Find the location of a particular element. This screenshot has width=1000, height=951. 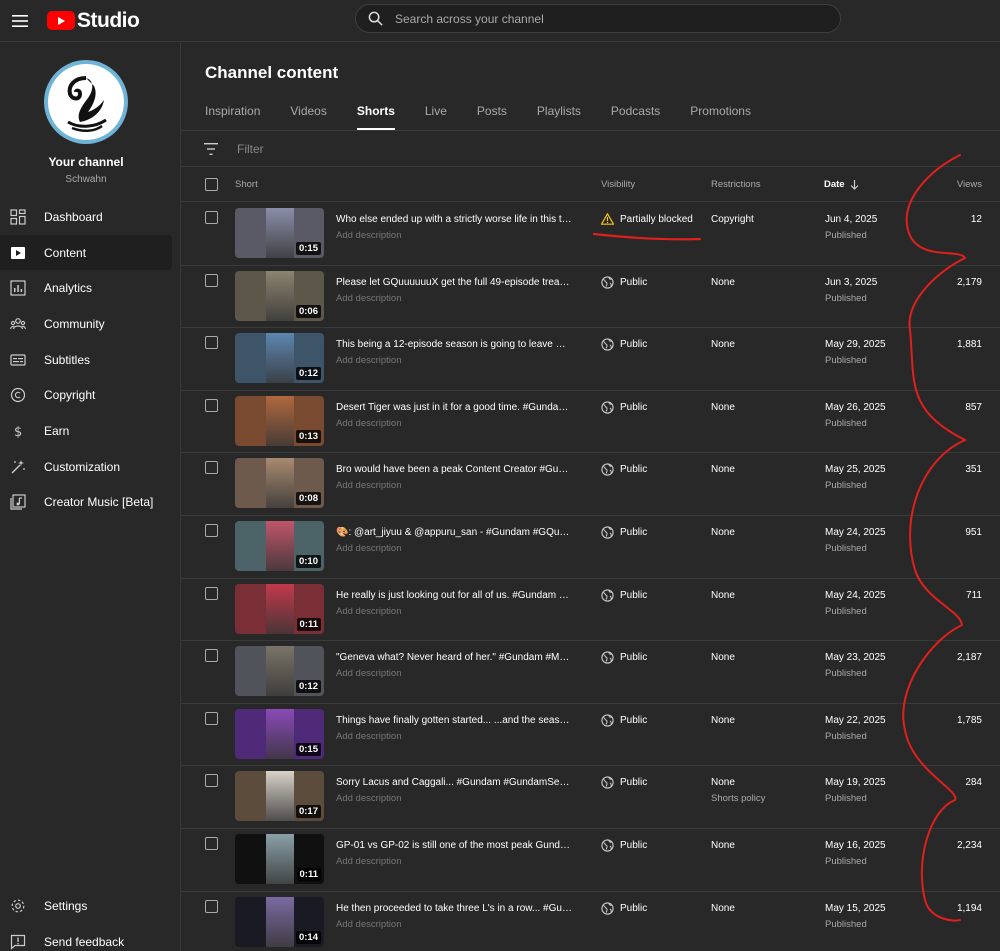

tab-promotions: Promotions is located at coordinates (720, 117).